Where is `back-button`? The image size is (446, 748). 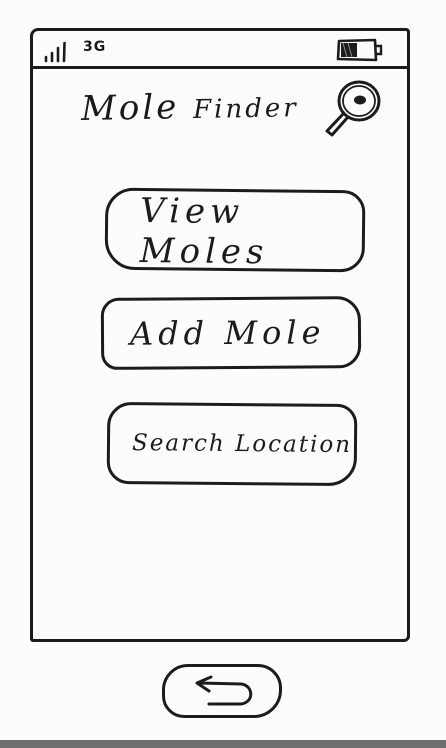 back-button is located at coordinates (222, 691).